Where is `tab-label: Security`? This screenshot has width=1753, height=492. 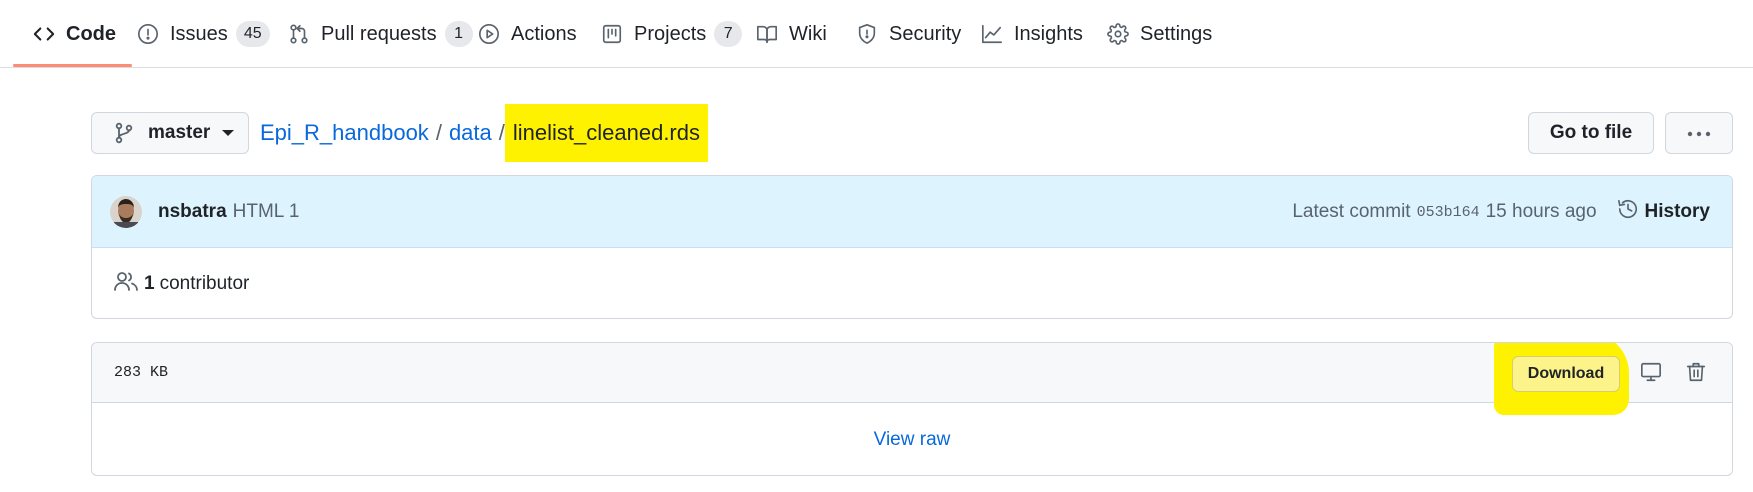 tab-label: Security is located at coordinates (925, 33).